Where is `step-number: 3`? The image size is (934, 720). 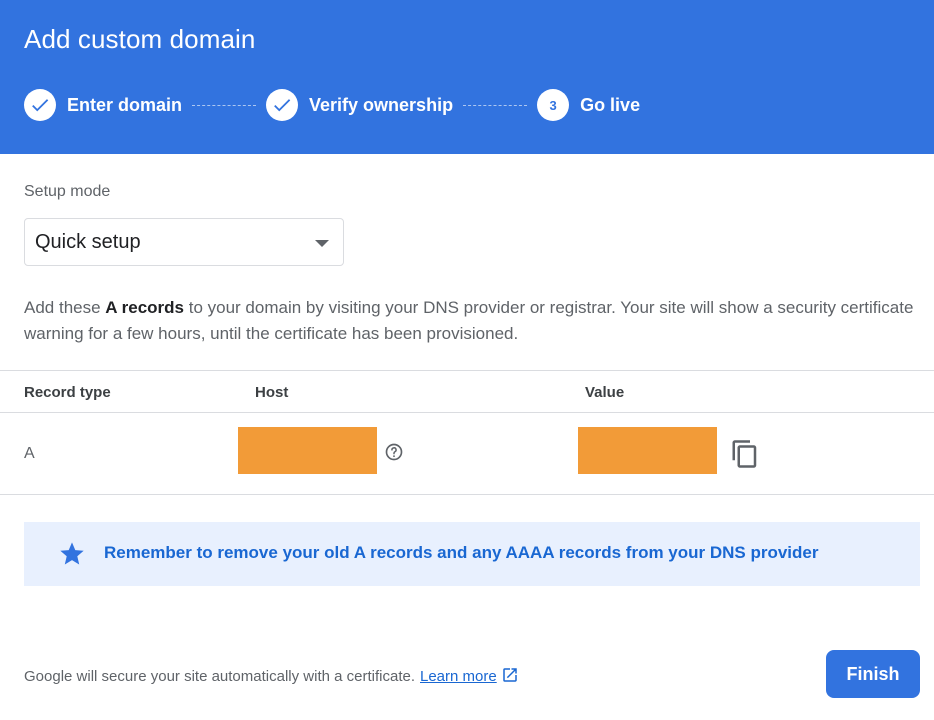
step-number: 3 is located at coordinates (553, 105).